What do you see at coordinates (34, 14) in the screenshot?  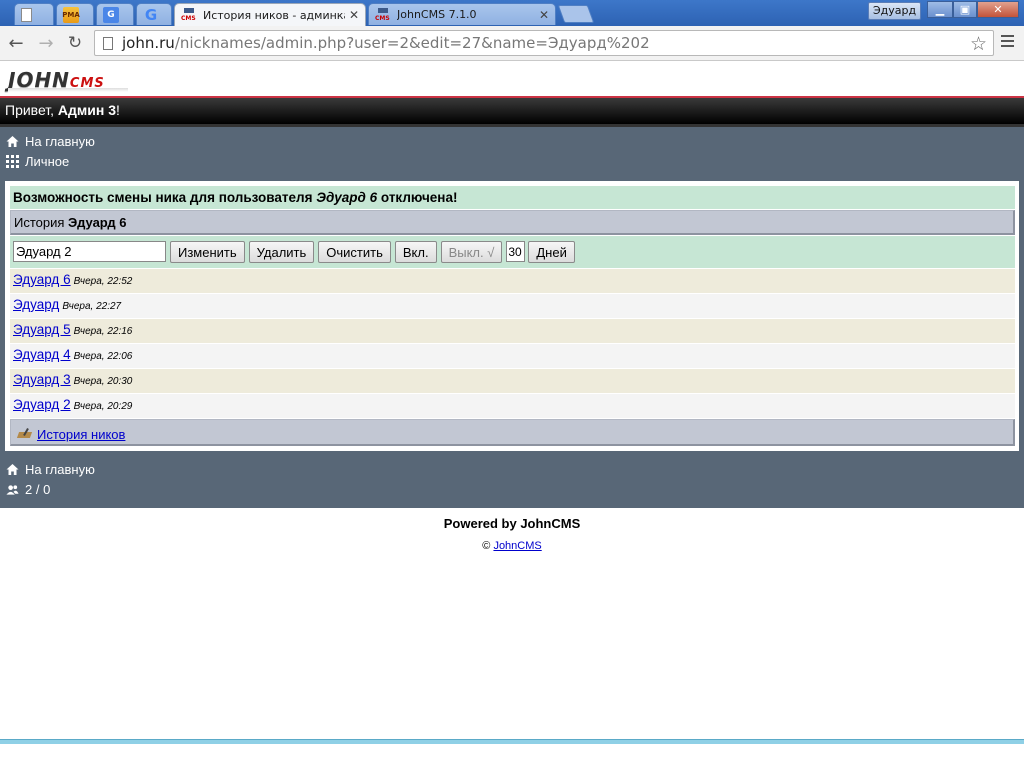 I see `tab-document` at bounding box center [34, 14].